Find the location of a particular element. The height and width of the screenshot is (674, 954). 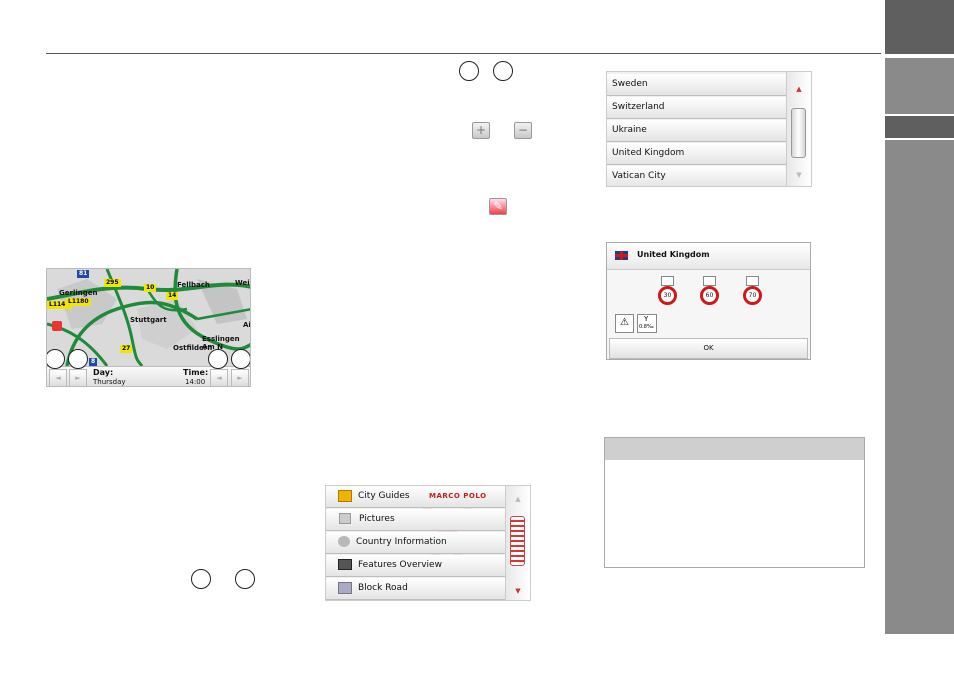

map-place-label: Wei is located at coordinates (242, 283).